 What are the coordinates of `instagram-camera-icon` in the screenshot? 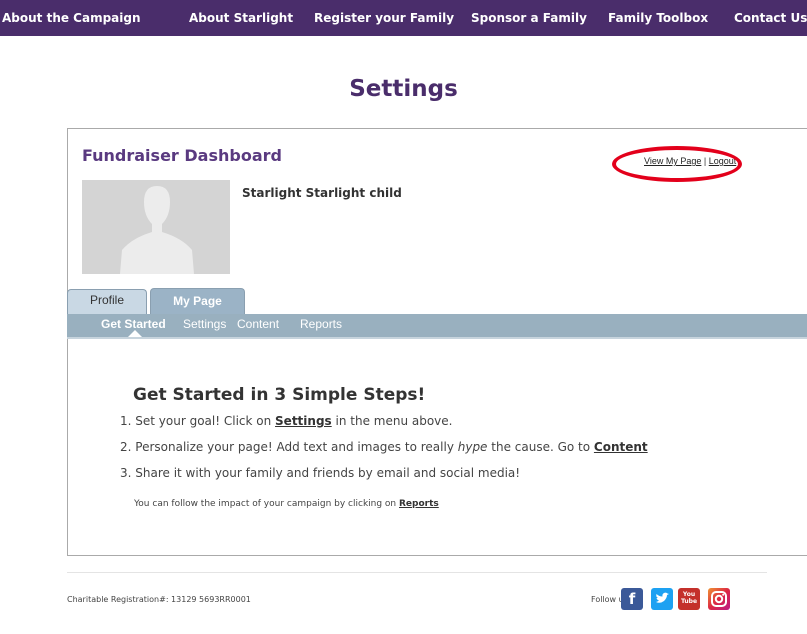 It's located at (719, 599).